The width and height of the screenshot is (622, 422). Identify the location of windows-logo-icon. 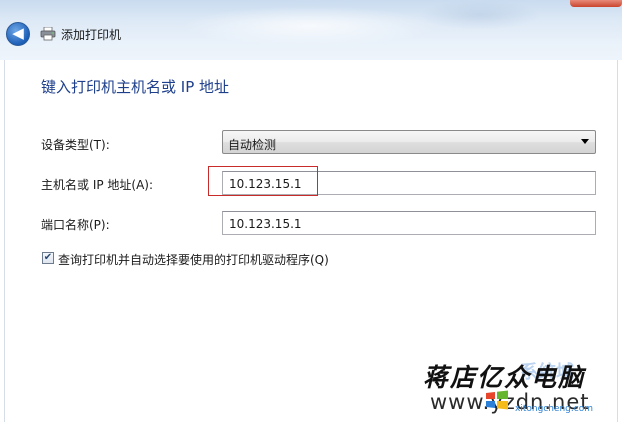
(497, 400).